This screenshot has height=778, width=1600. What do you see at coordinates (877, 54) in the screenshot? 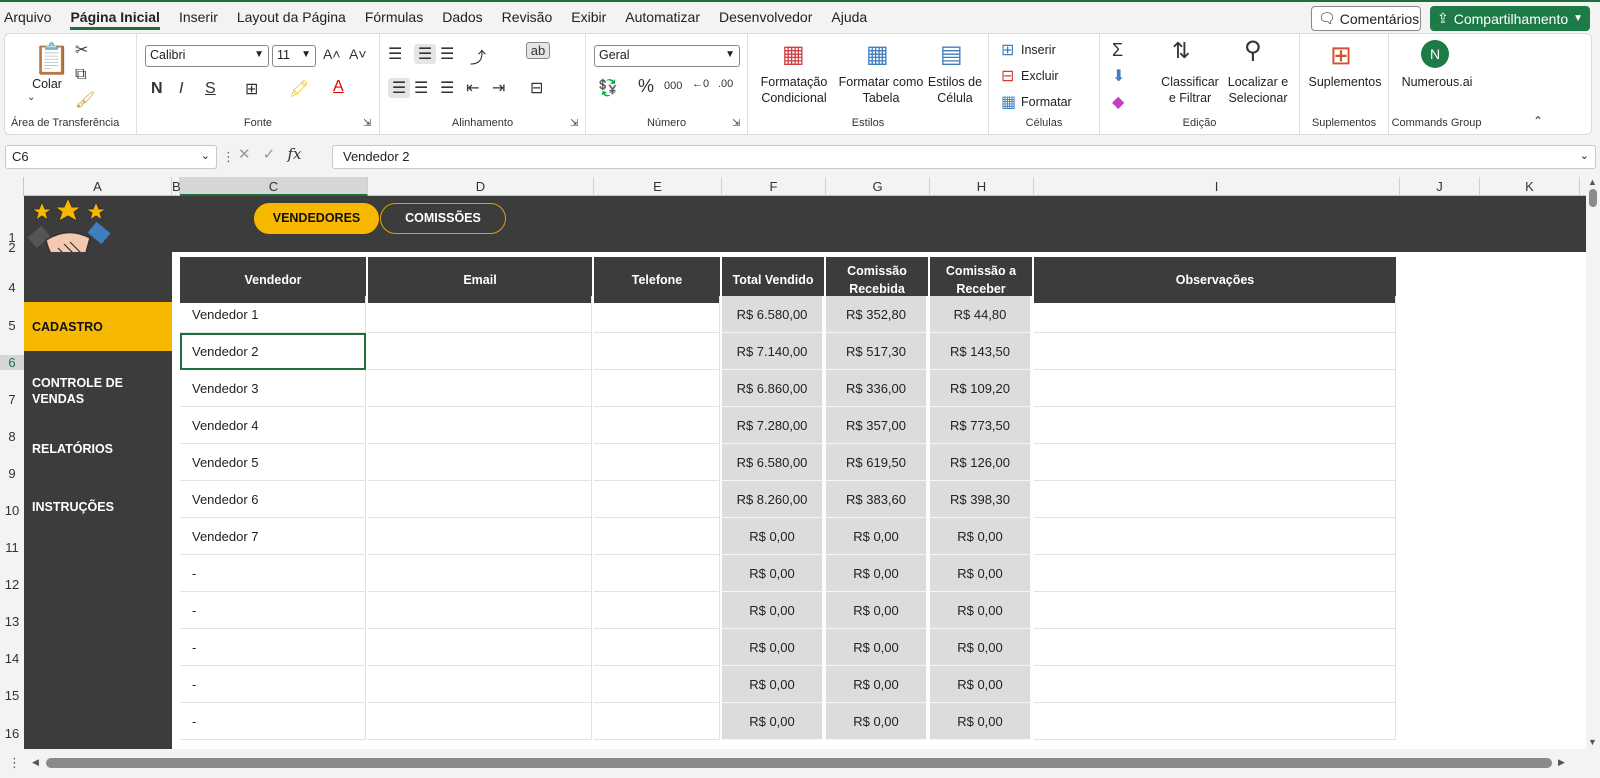
I see `format-table-icon: ▦` at bounding box center [877, 54].